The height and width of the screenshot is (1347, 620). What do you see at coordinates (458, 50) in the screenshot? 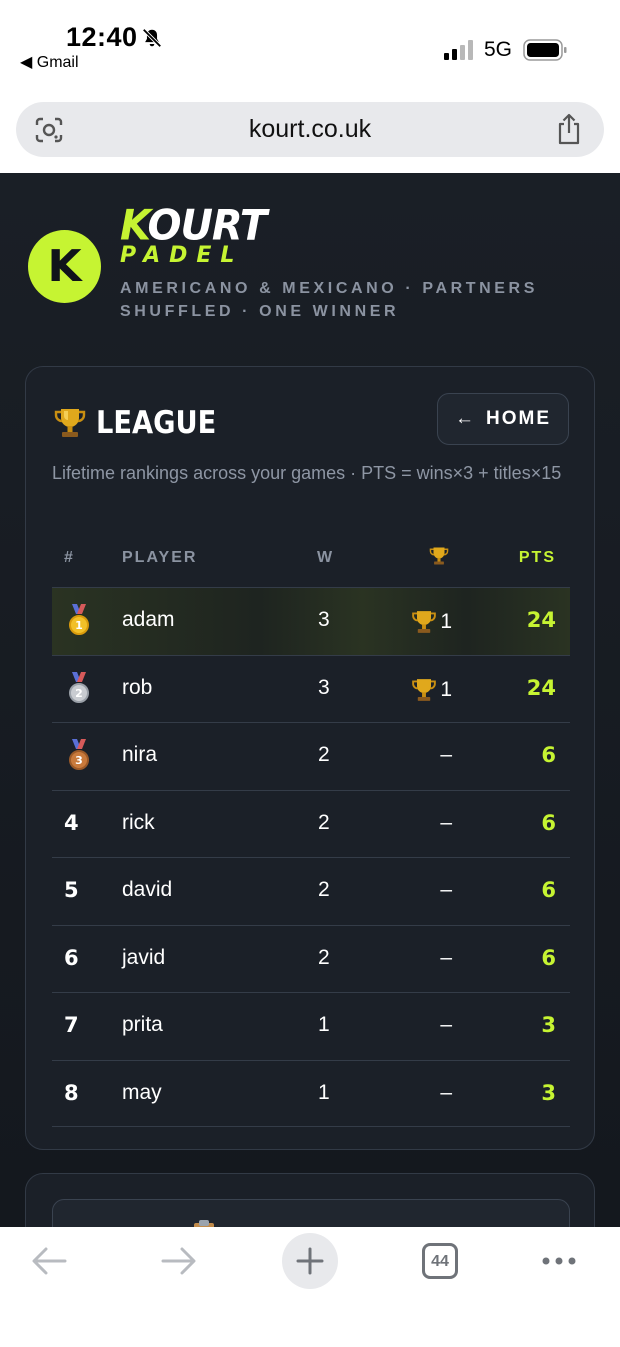
I see `signal-icon` at bounding box center [458, 50].